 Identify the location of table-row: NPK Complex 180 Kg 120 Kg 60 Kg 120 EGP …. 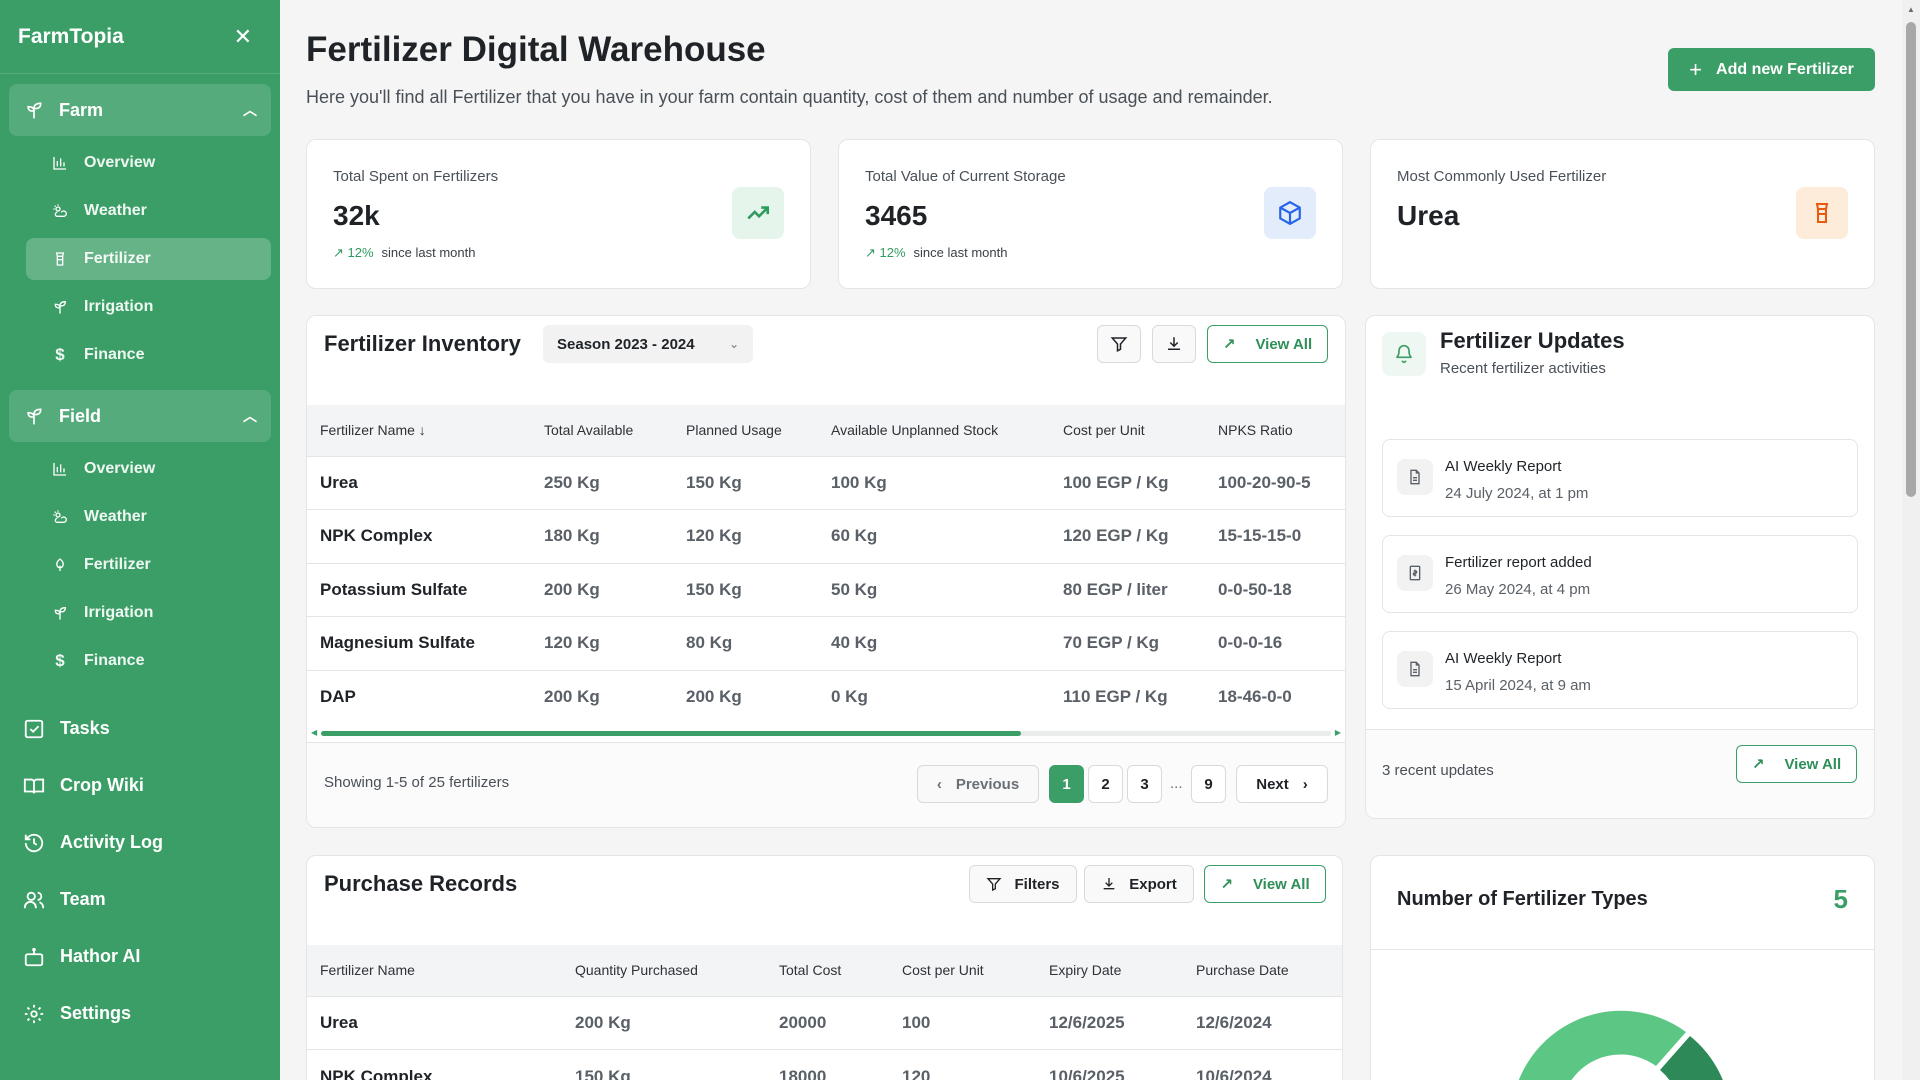
(826, 536).